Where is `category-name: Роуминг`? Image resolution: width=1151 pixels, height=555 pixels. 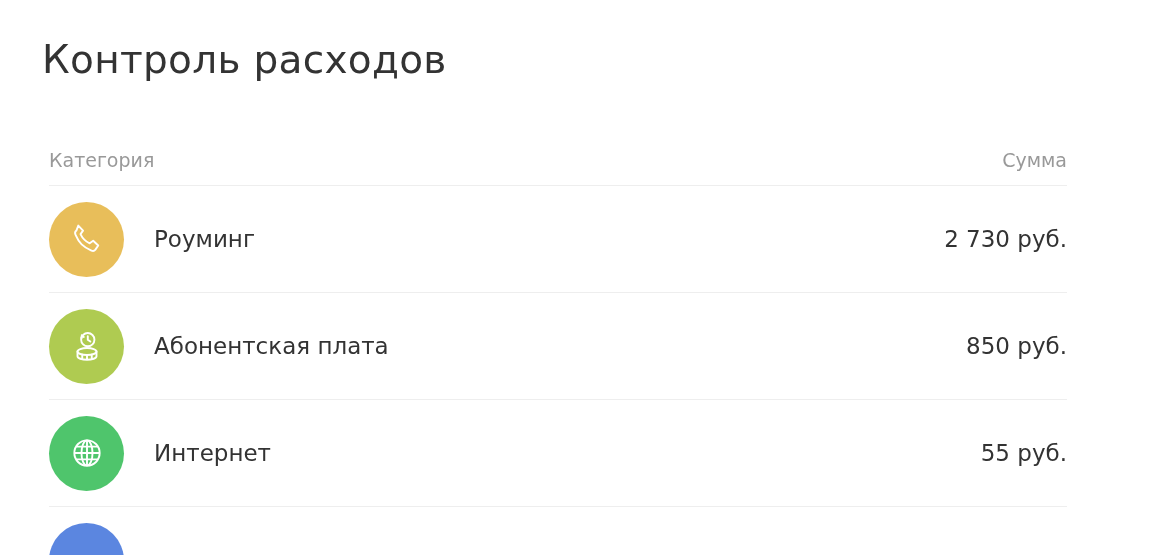 category-name: Роуминг is located at coordinates (205, 239).